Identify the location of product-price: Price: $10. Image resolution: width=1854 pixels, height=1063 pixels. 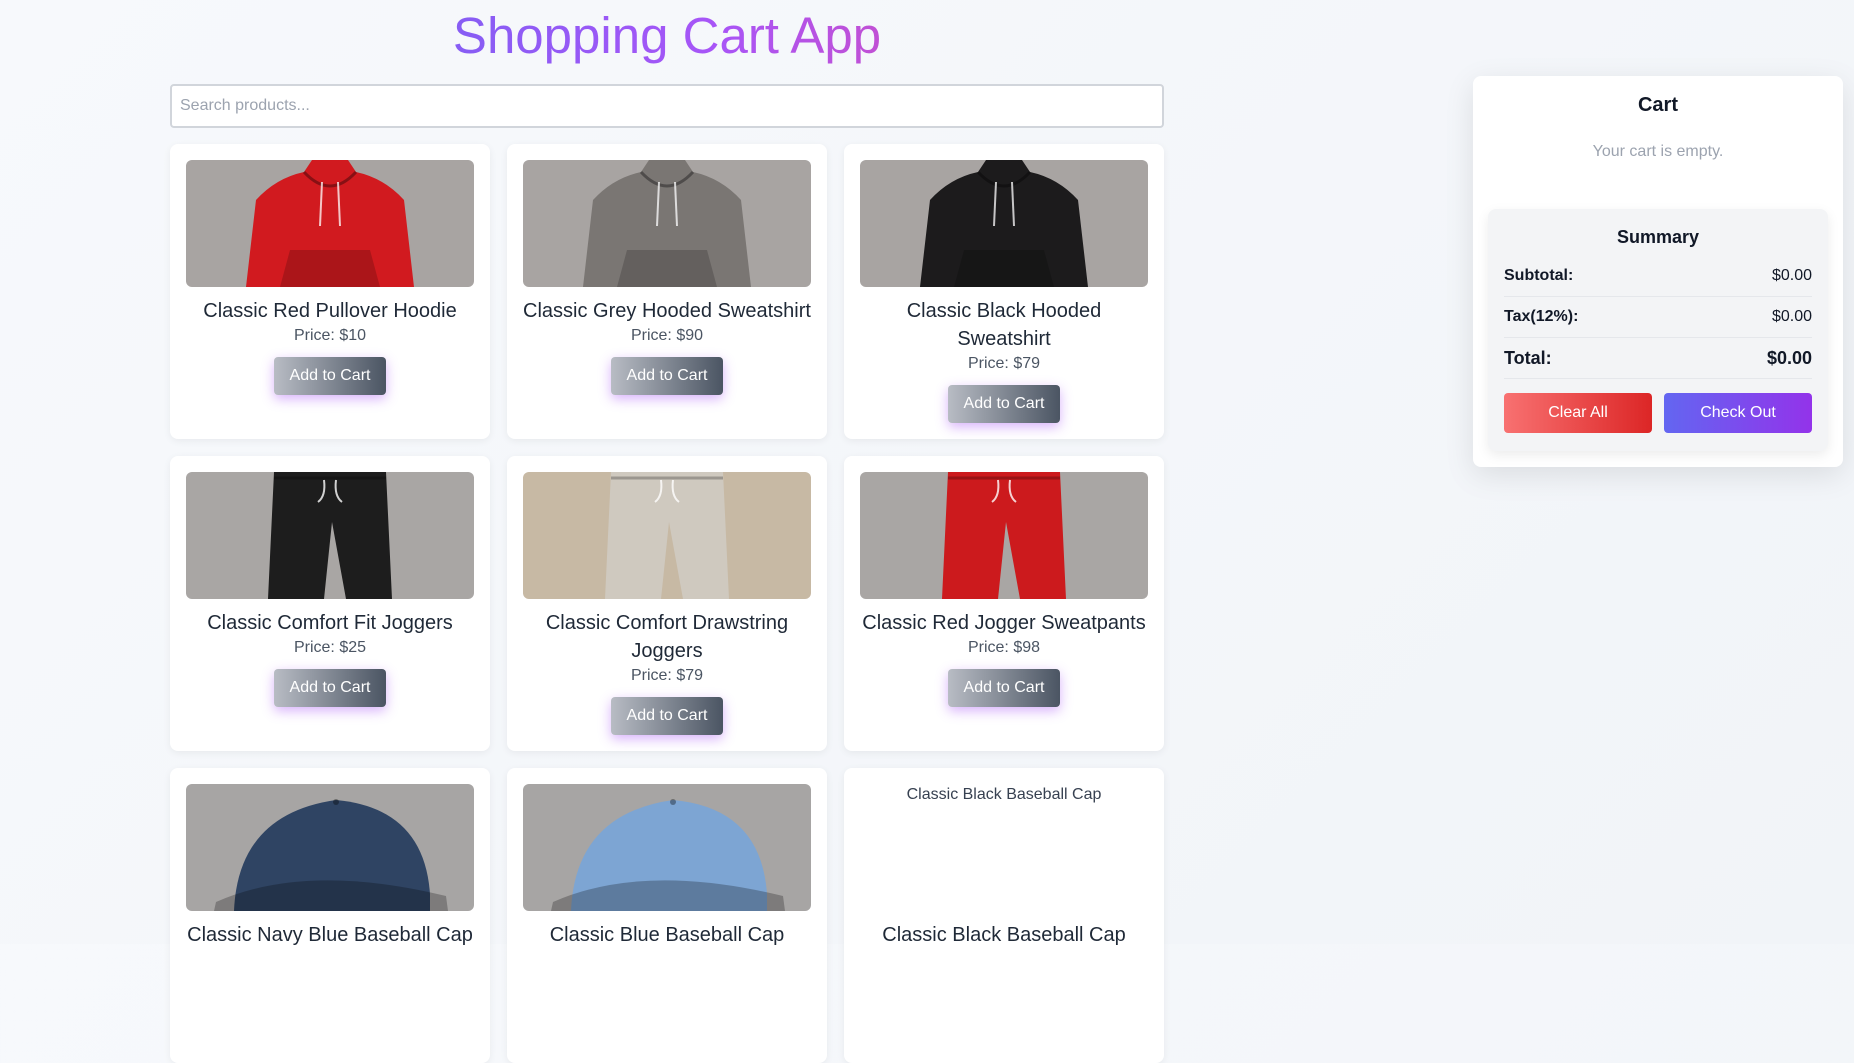
(330, 335).